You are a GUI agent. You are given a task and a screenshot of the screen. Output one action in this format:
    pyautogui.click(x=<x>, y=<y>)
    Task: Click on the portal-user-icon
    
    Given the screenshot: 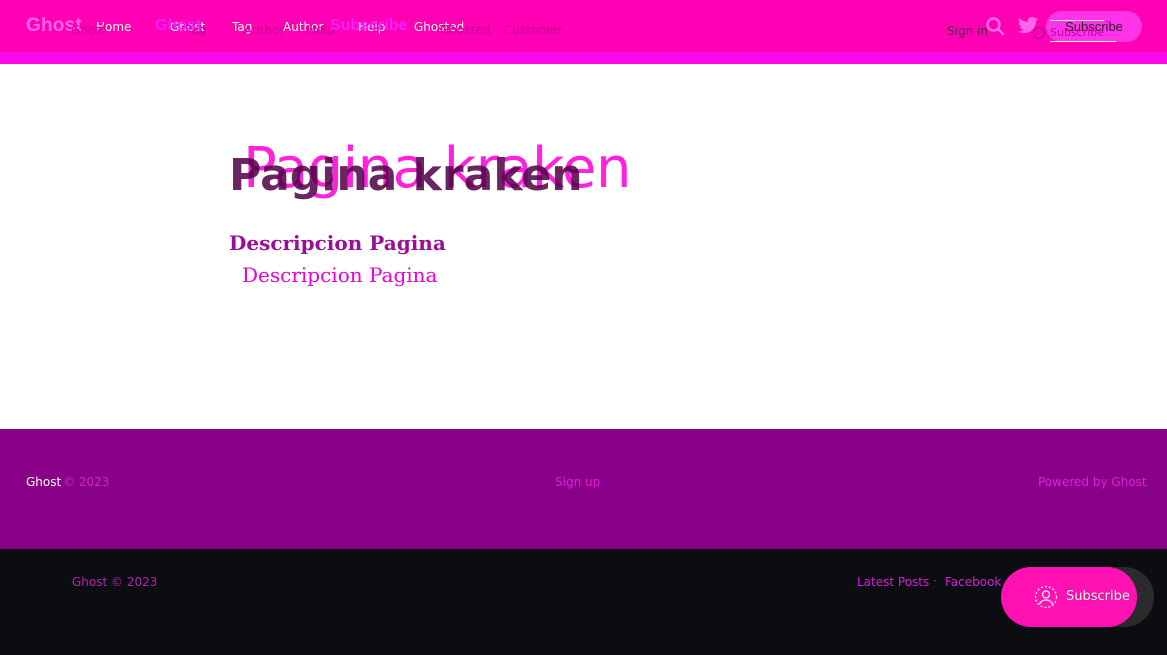 What is the action you would take?
    pyautogui.click(x=1046, y=597)
    